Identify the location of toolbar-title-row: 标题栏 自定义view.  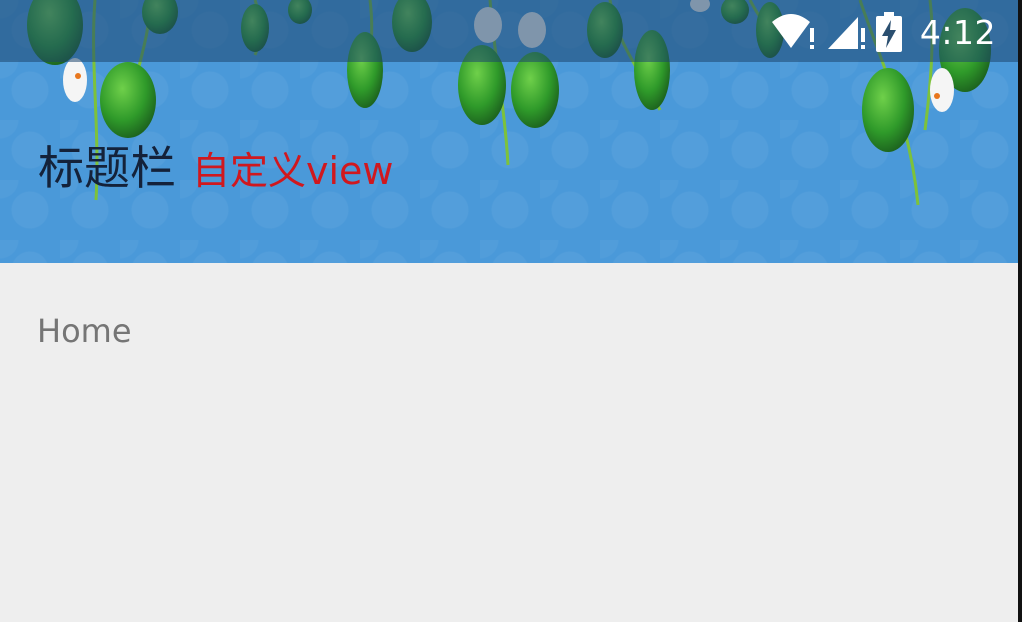
(216, 165).